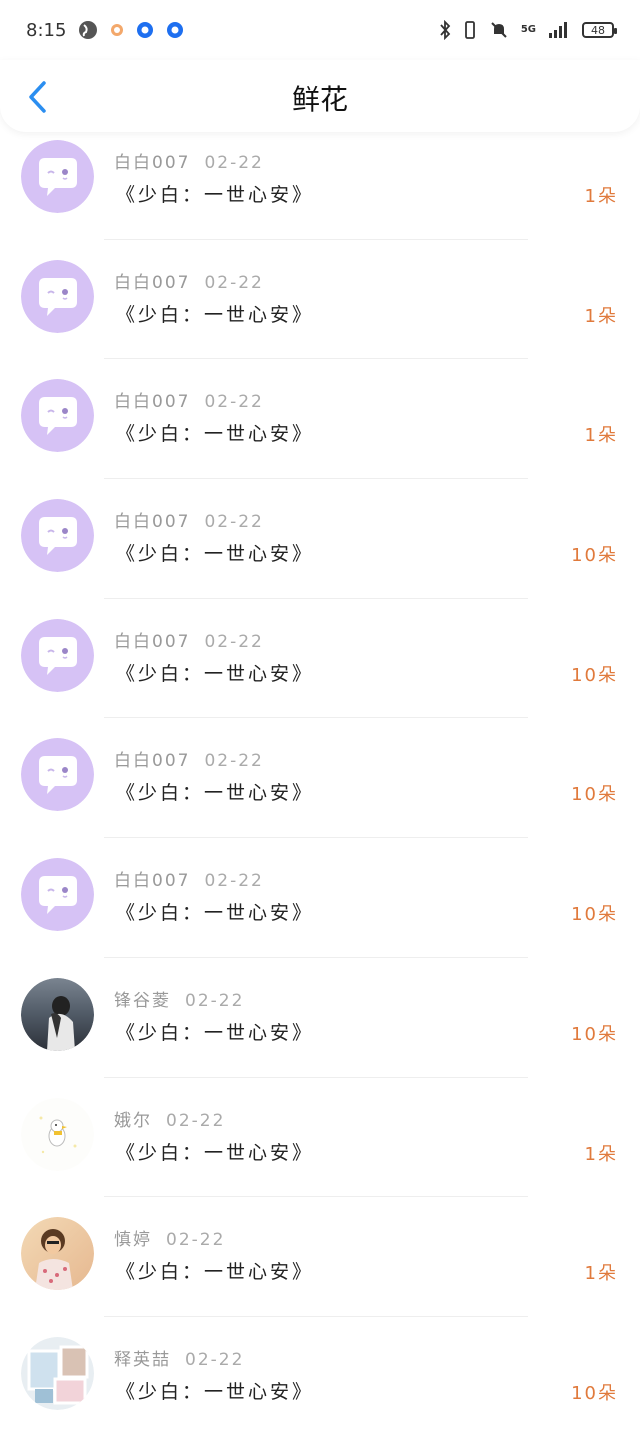 This screenshot has width=640, height=1437. I want to click on item-meta: 娥尔 02-22, so click(169, 1118).